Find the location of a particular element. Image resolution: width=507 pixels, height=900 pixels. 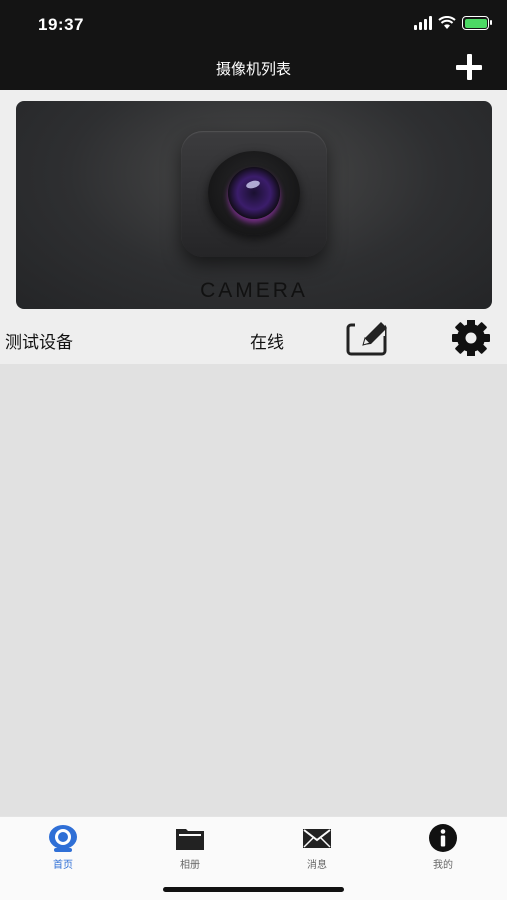

page-title: 摄像机列表 is located at coordinates (253, 69).